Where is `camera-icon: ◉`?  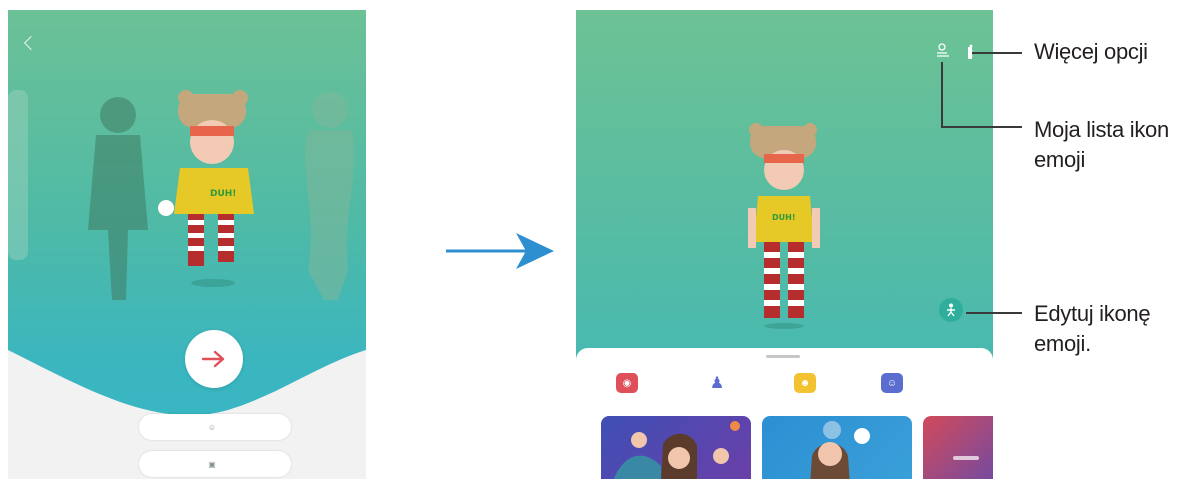 camera-icon: ◉ is located at coordinates (627, 383).